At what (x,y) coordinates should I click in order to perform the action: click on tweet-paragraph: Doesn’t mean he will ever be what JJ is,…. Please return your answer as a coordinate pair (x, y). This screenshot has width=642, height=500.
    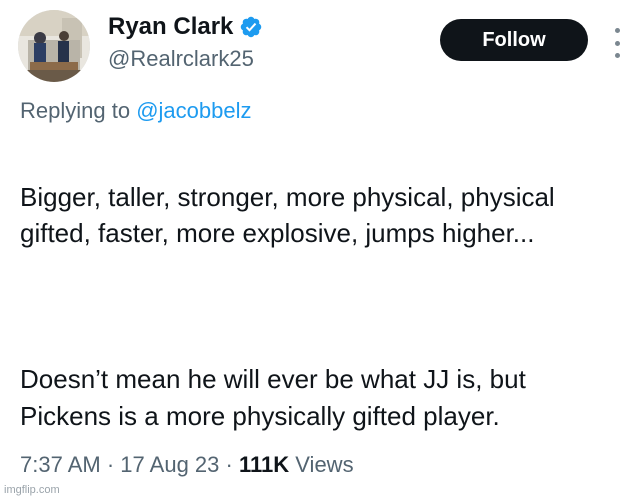
    Looking at the image, I should click on (273, 397).